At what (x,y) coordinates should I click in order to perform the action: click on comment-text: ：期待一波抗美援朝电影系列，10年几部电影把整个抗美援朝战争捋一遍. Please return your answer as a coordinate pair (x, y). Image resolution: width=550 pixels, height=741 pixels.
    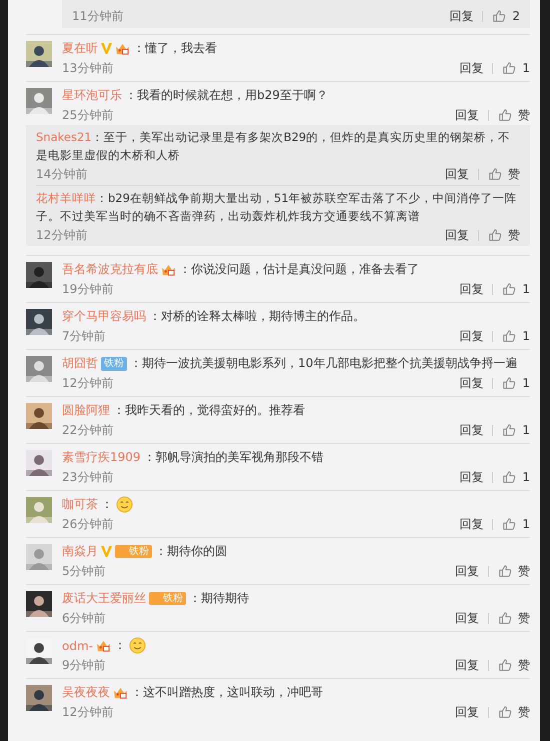
    Looking at the image, I should click on (324, 363).